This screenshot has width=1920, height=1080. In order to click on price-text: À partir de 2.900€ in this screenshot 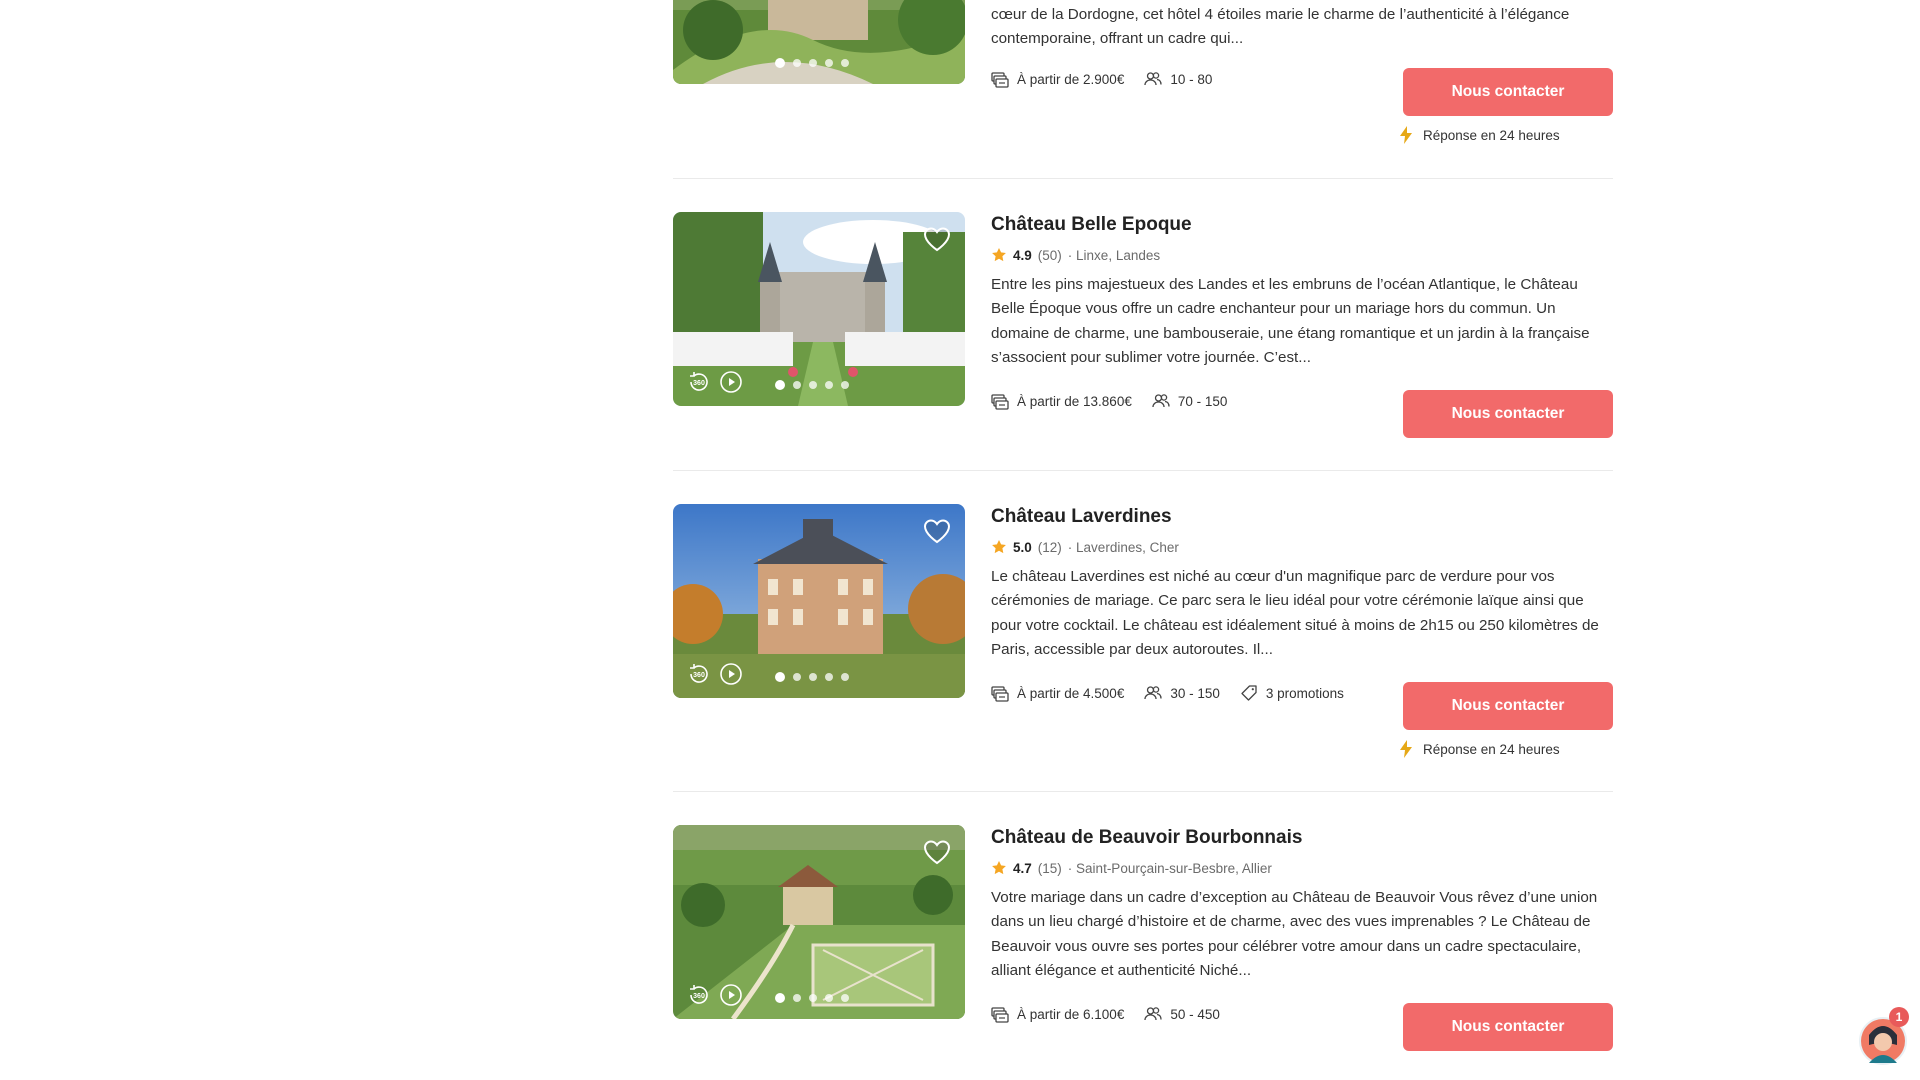, I will do `click(1071, 79)`.